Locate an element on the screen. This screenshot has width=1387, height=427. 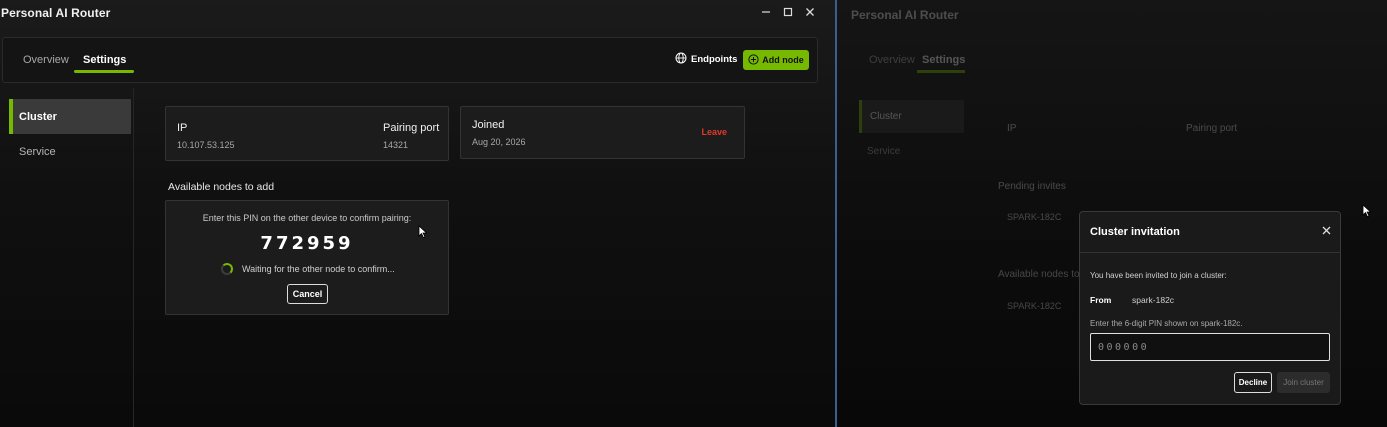
dialog-divider is located at coordinates (1210, 252).